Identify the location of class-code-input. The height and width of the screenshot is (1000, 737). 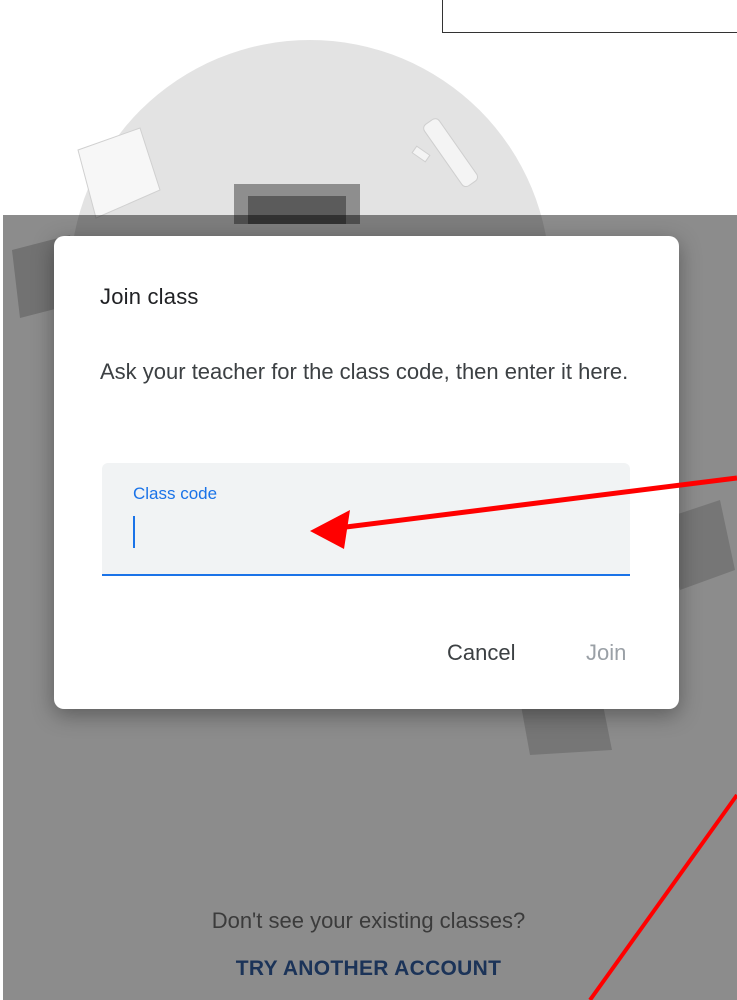
(374, 532).